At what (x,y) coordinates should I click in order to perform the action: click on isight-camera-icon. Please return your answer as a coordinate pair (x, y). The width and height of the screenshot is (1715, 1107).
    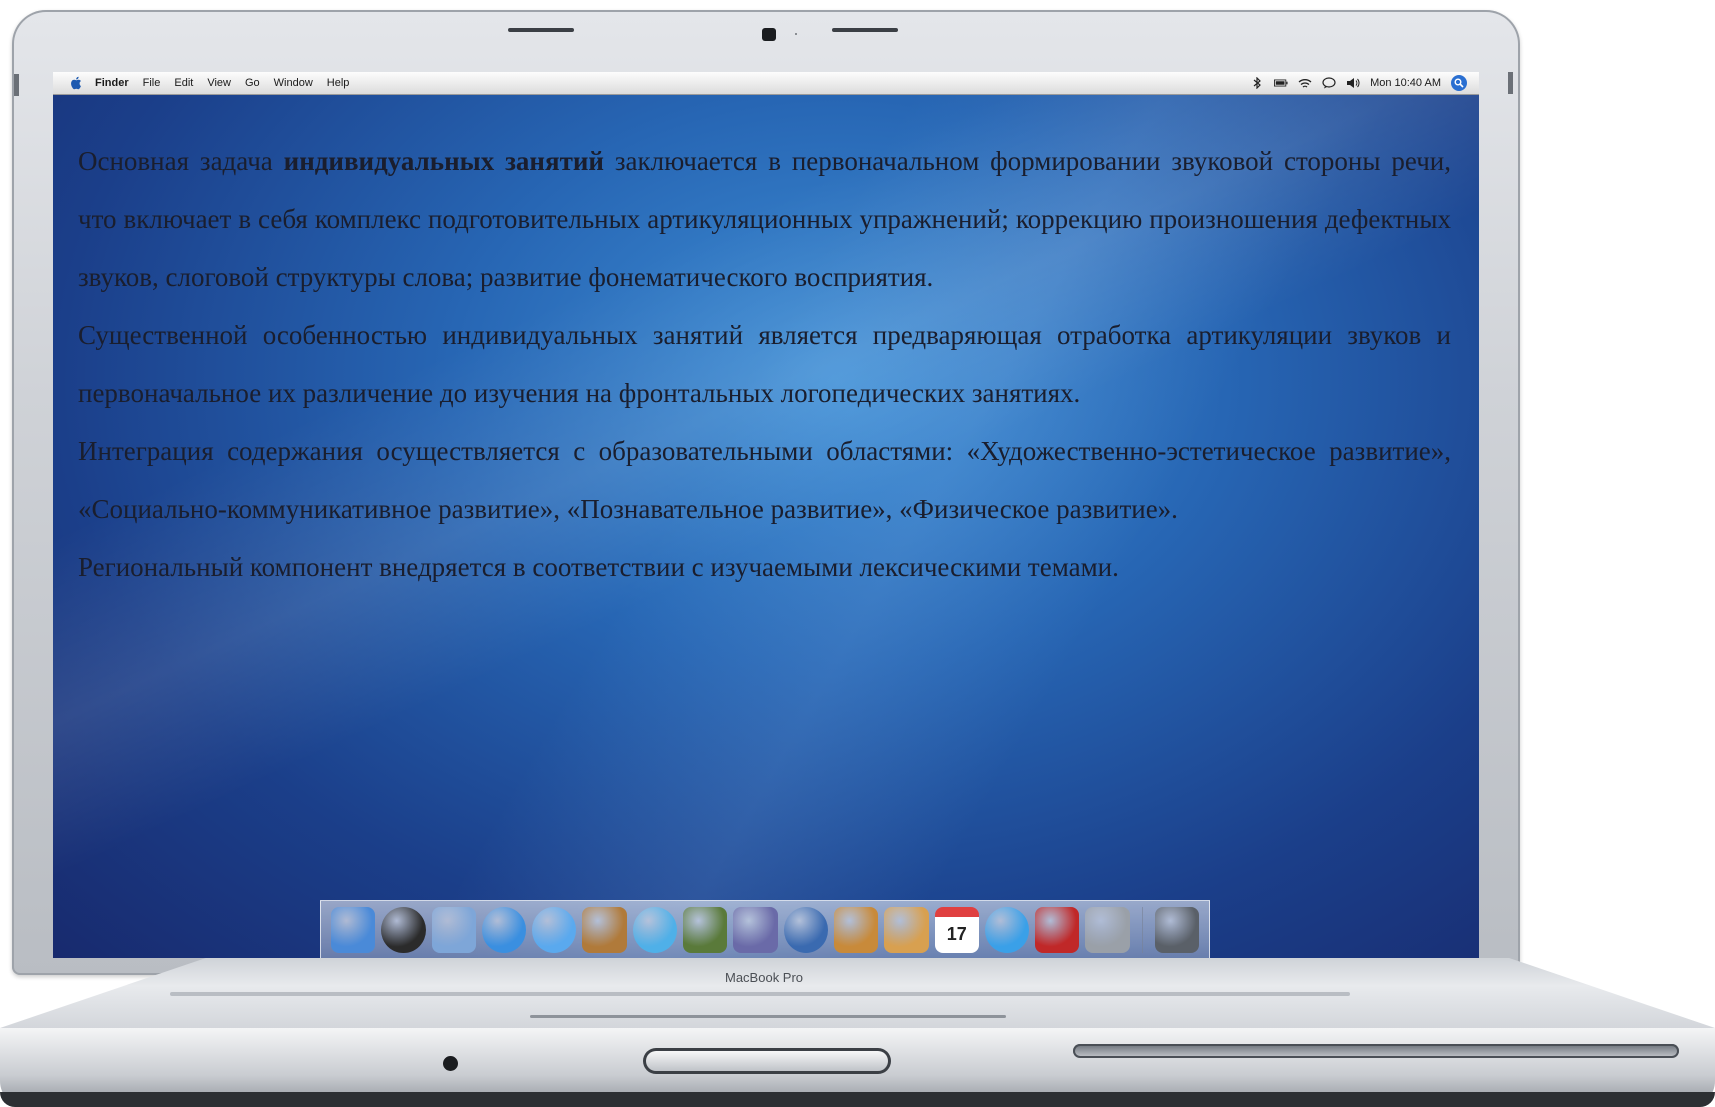
    Looking at the image, I should click on (769, 34).